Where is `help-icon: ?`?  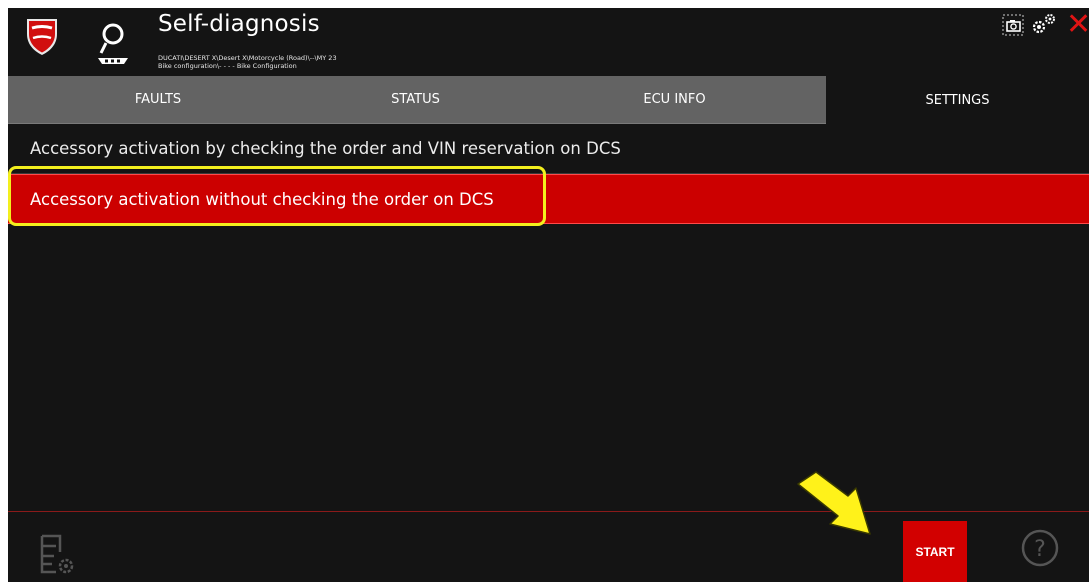
help-icon: ? is located at coordinates (1040, 548).